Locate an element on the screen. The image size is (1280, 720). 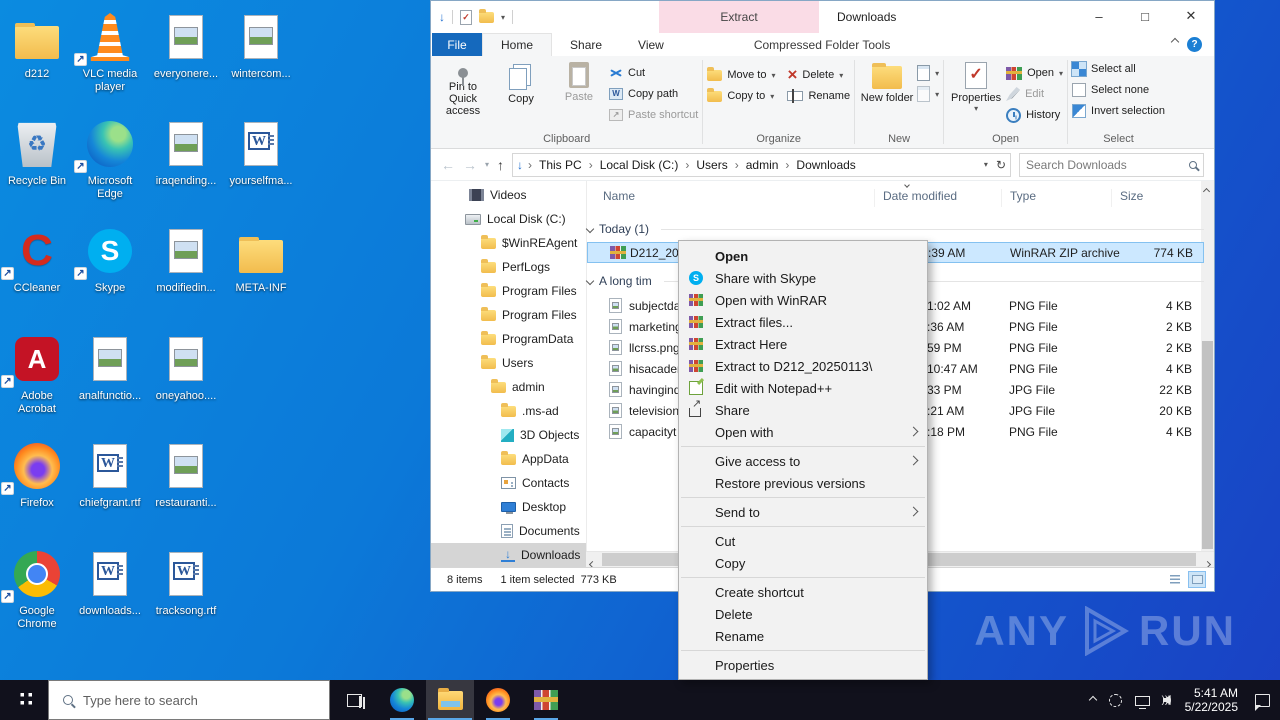
menu-item-properties: Properties is located at coordinates (803, 665).